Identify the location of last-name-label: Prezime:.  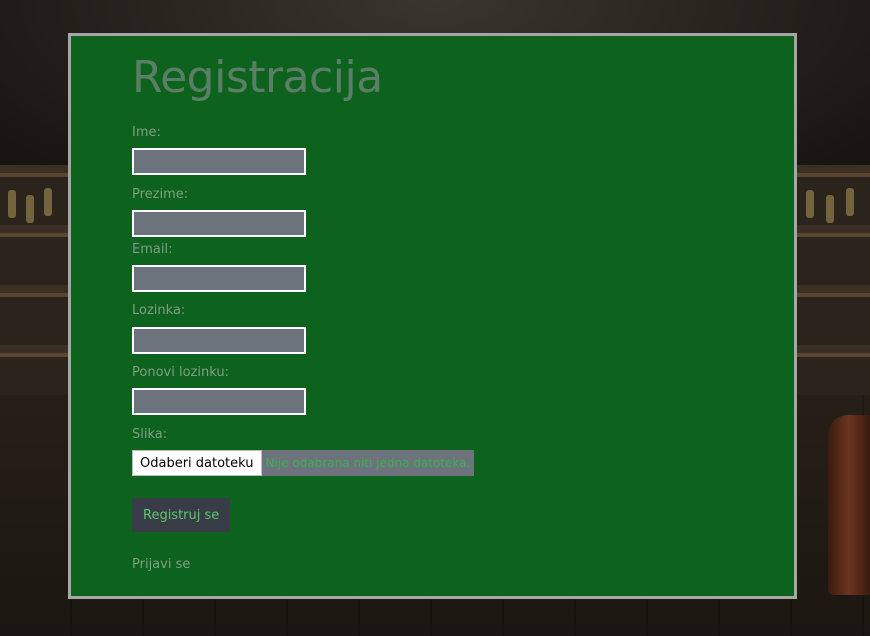
(160, 194).